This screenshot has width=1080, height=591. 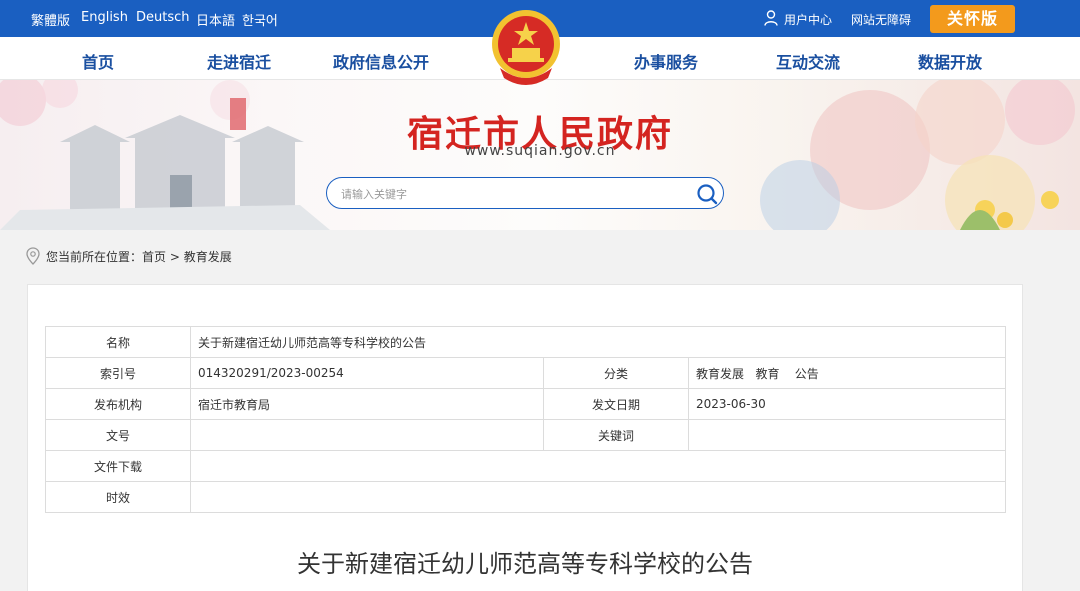 I want to click on download-label: 文件下载, so click(x=118, y=466).